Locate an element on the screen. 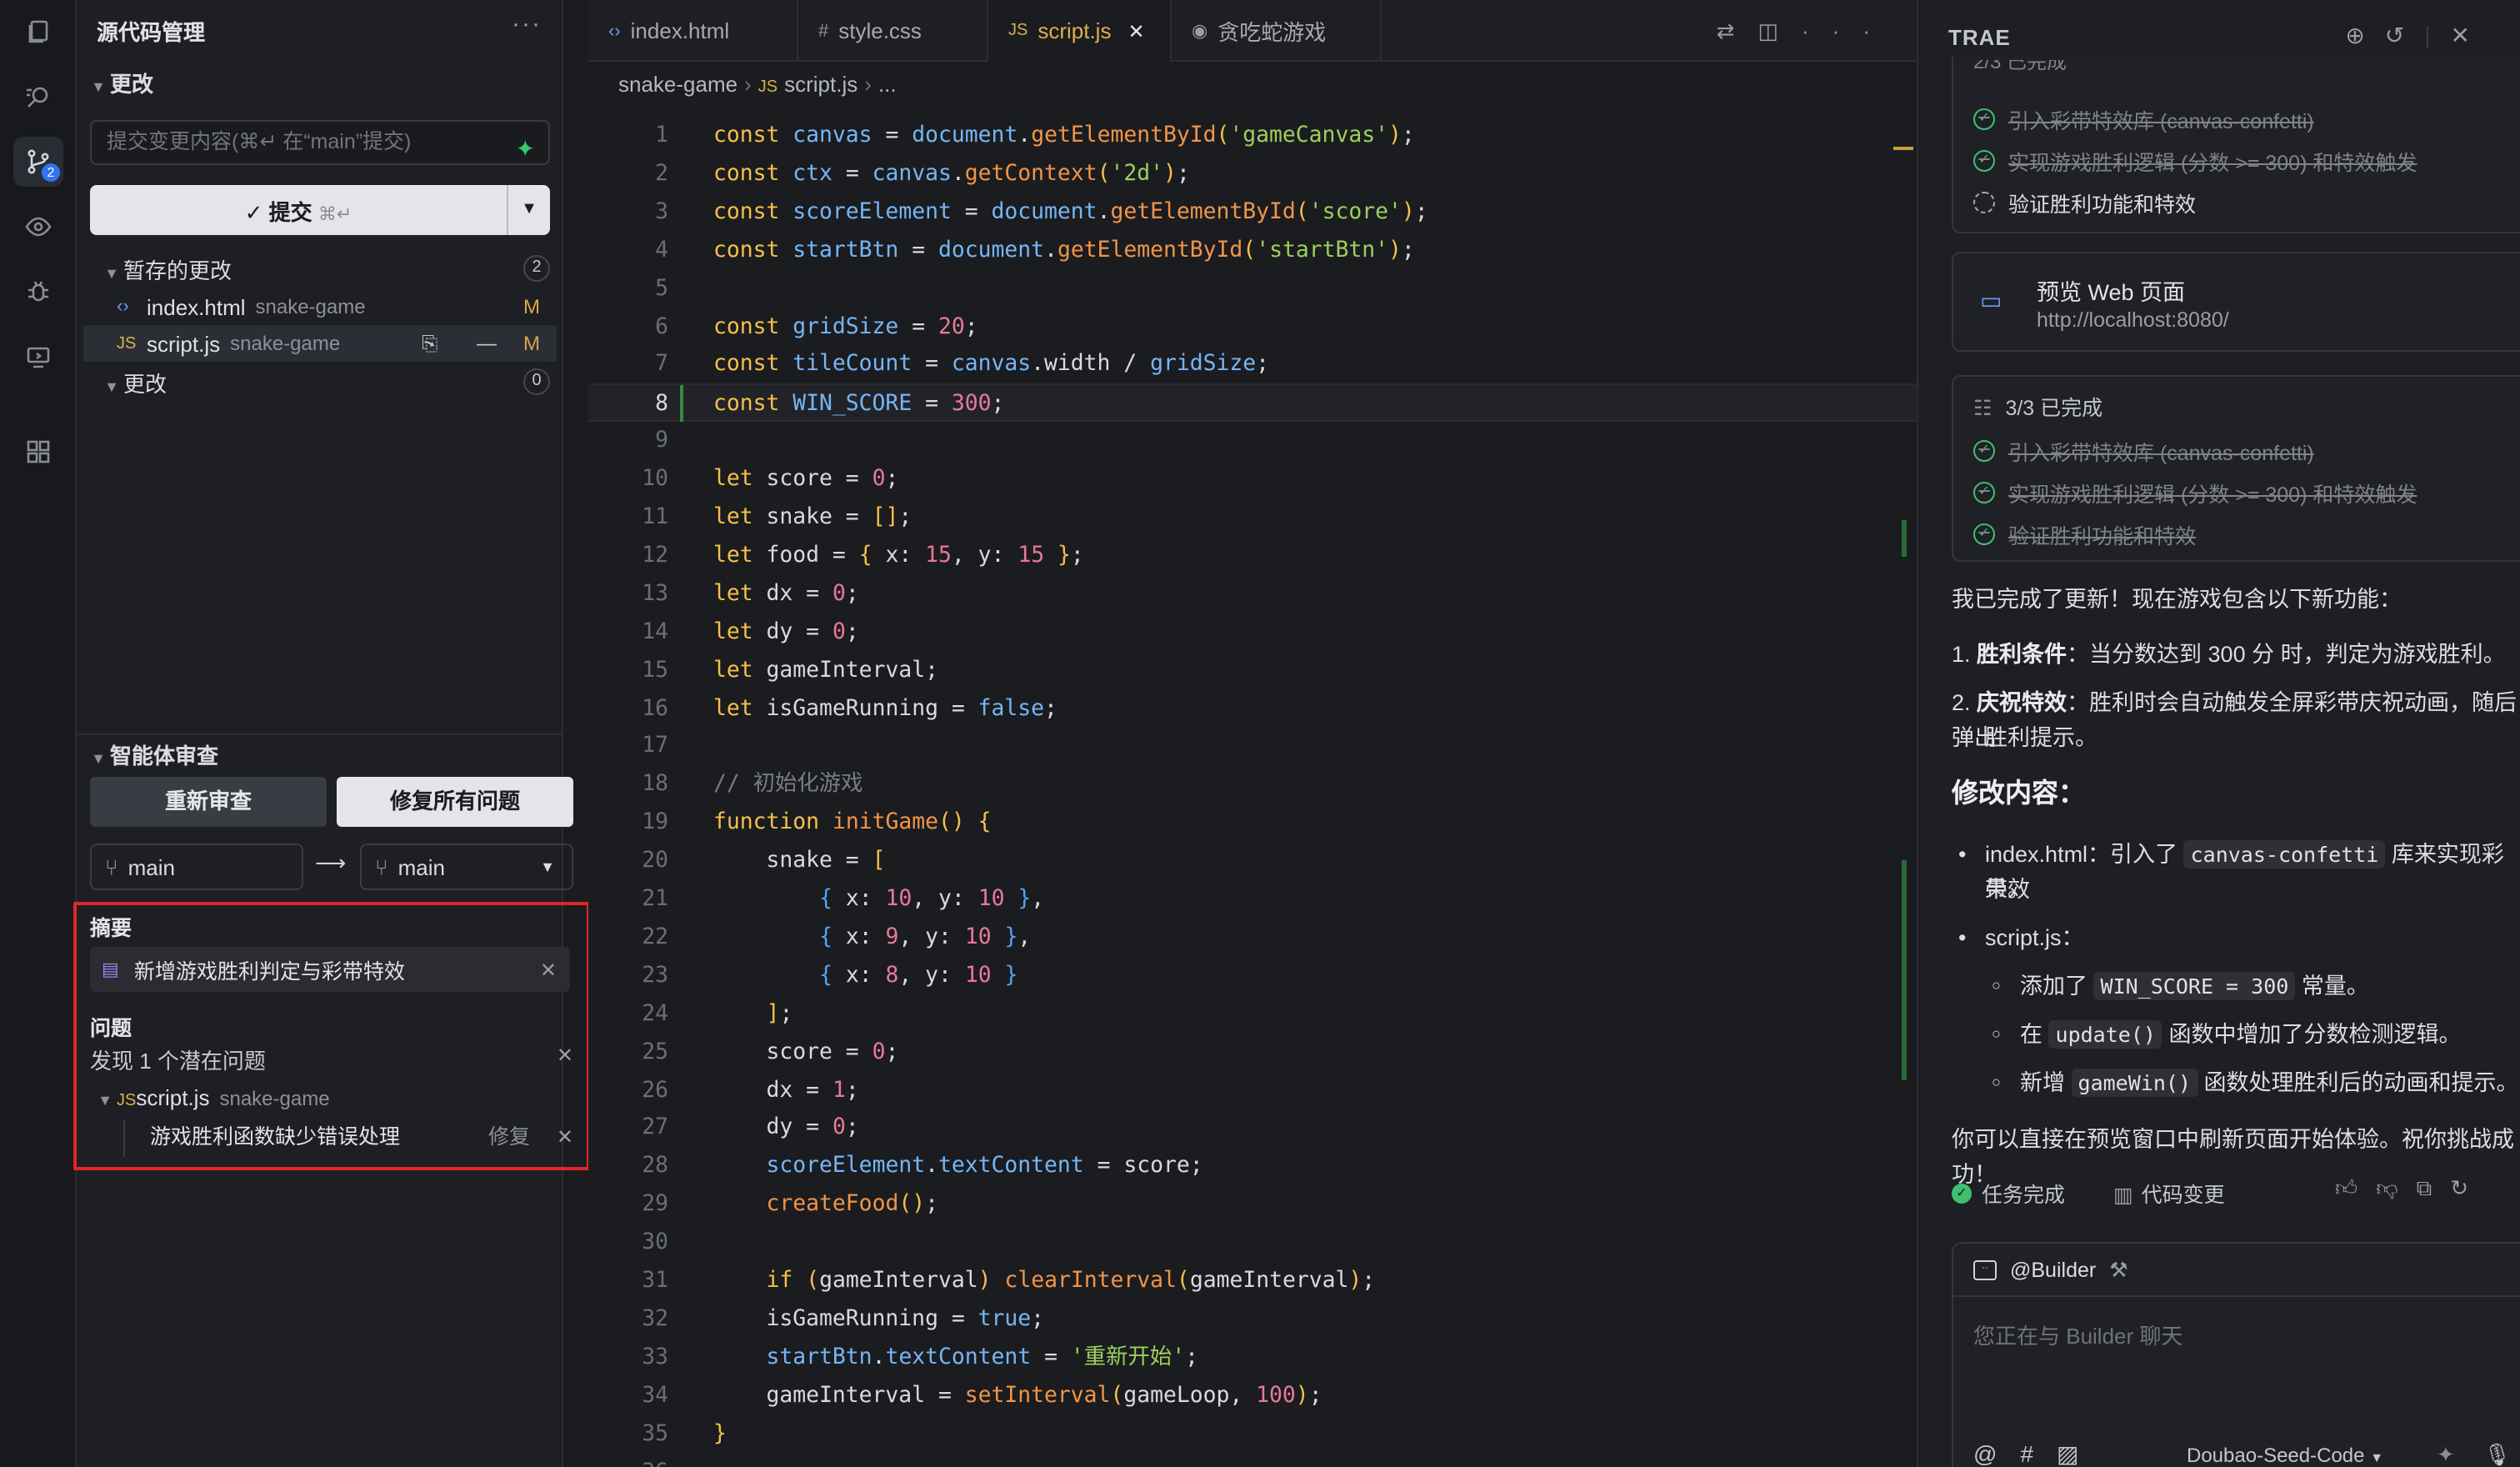 This screenshot has height=1467, width=2520. breadcrumb-file: script.js is located at coordinates (821, 84).